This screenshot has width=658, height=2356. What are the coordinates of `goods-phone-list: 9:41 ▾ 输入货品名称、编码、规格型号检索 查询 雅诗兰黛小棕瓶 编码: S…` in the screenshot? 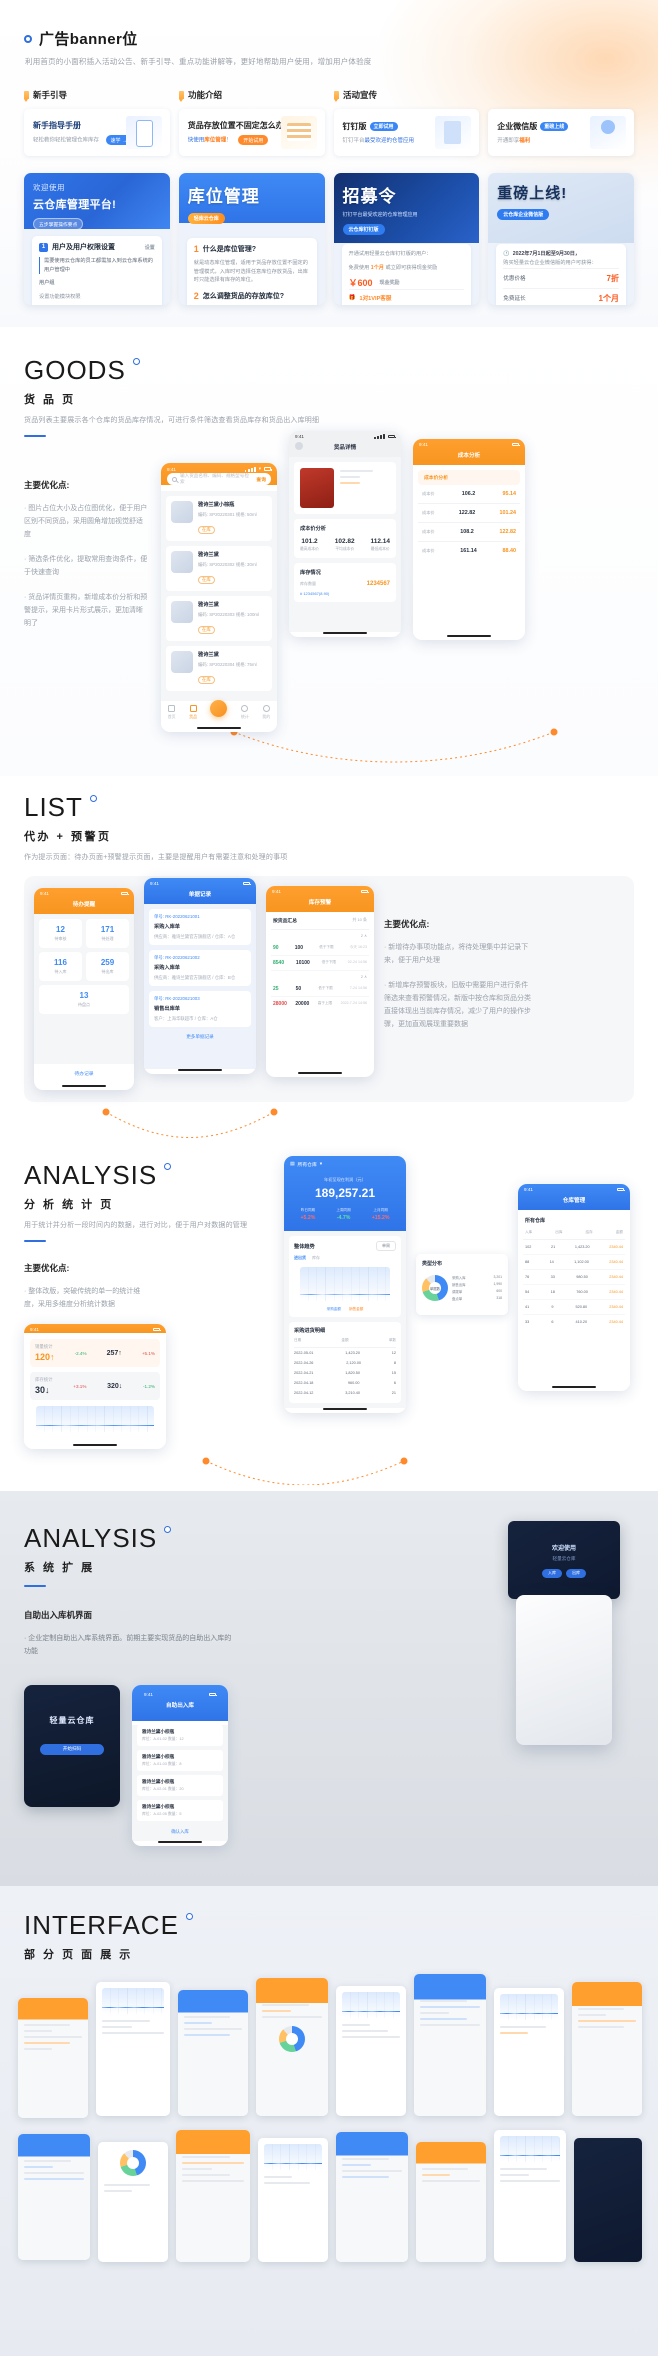 It's located at (219, 598).